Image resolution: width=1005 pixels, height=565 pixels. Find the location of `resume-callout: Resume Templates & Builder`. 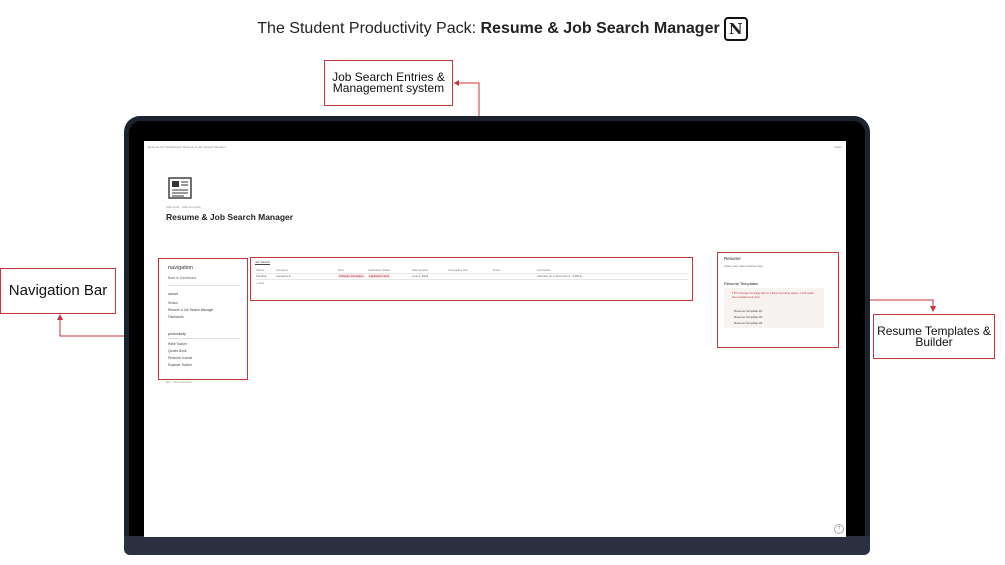

resume-callout: Resume Templates & Builder is located at coordinates (934, 336).